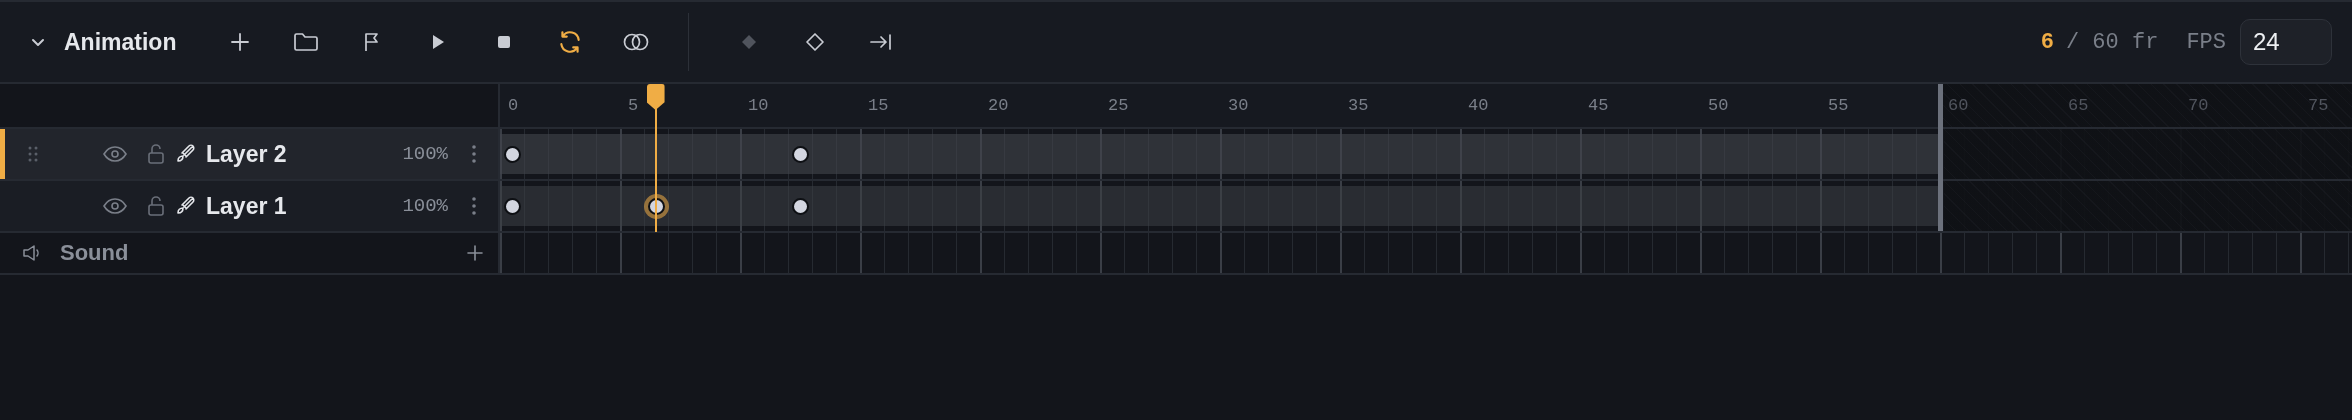 The height and width of the screenshot is (420, 2352). Describe the element at coordinates (1958, 105) in the screenshot. I see `frame-number: 60` at that location.